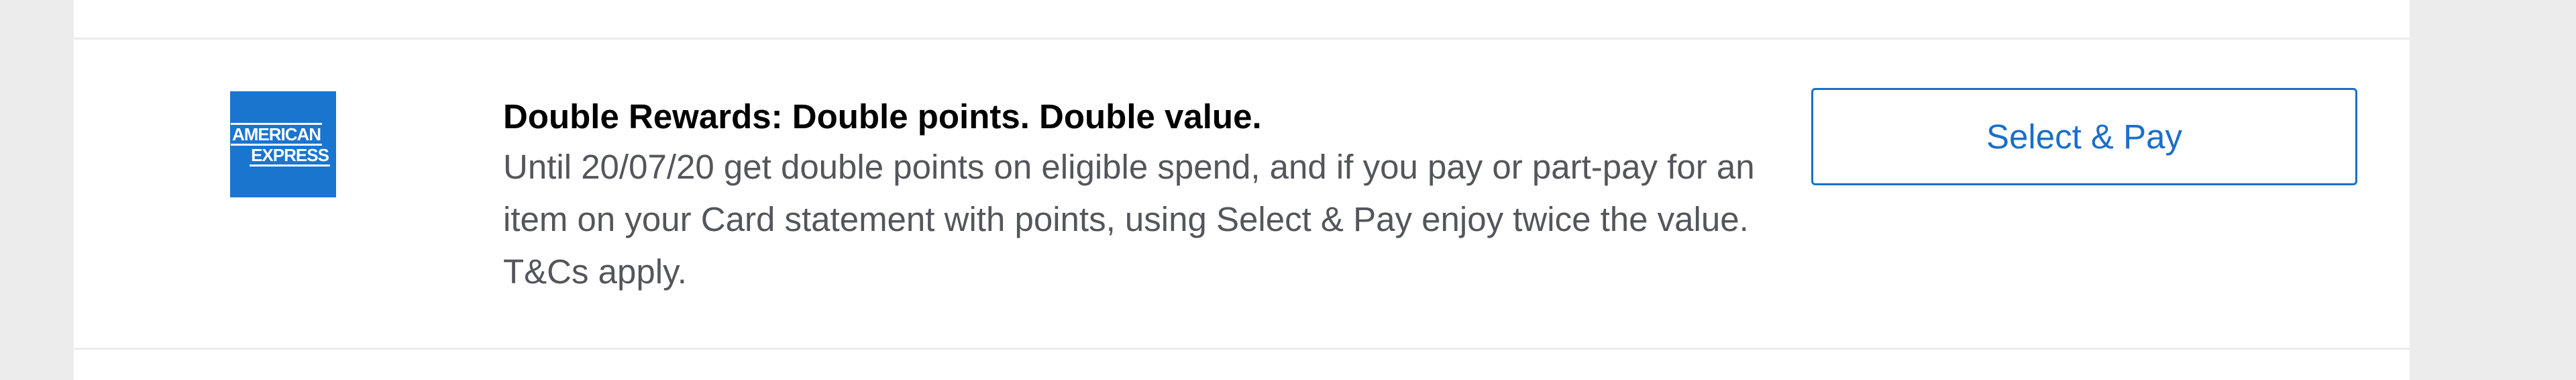 The height and width of the screenshot is (380, 2576). I want to click on select-and-pay-button: Select & Pay, so click(2084, 136).